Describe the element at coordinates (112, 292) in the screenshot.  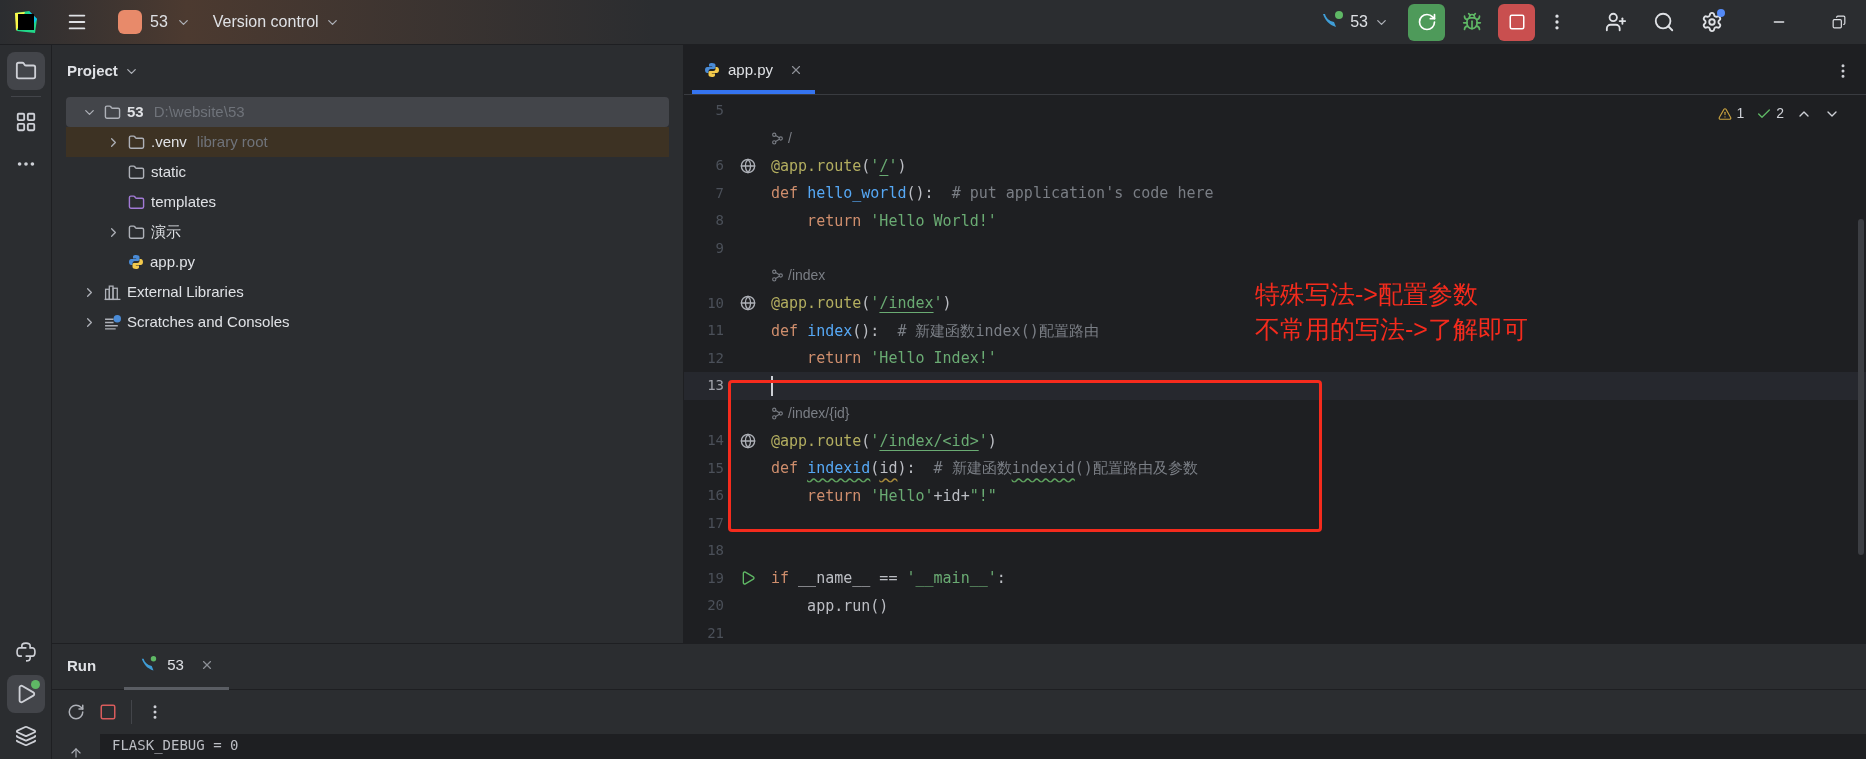
I see `library-icon` at that location.